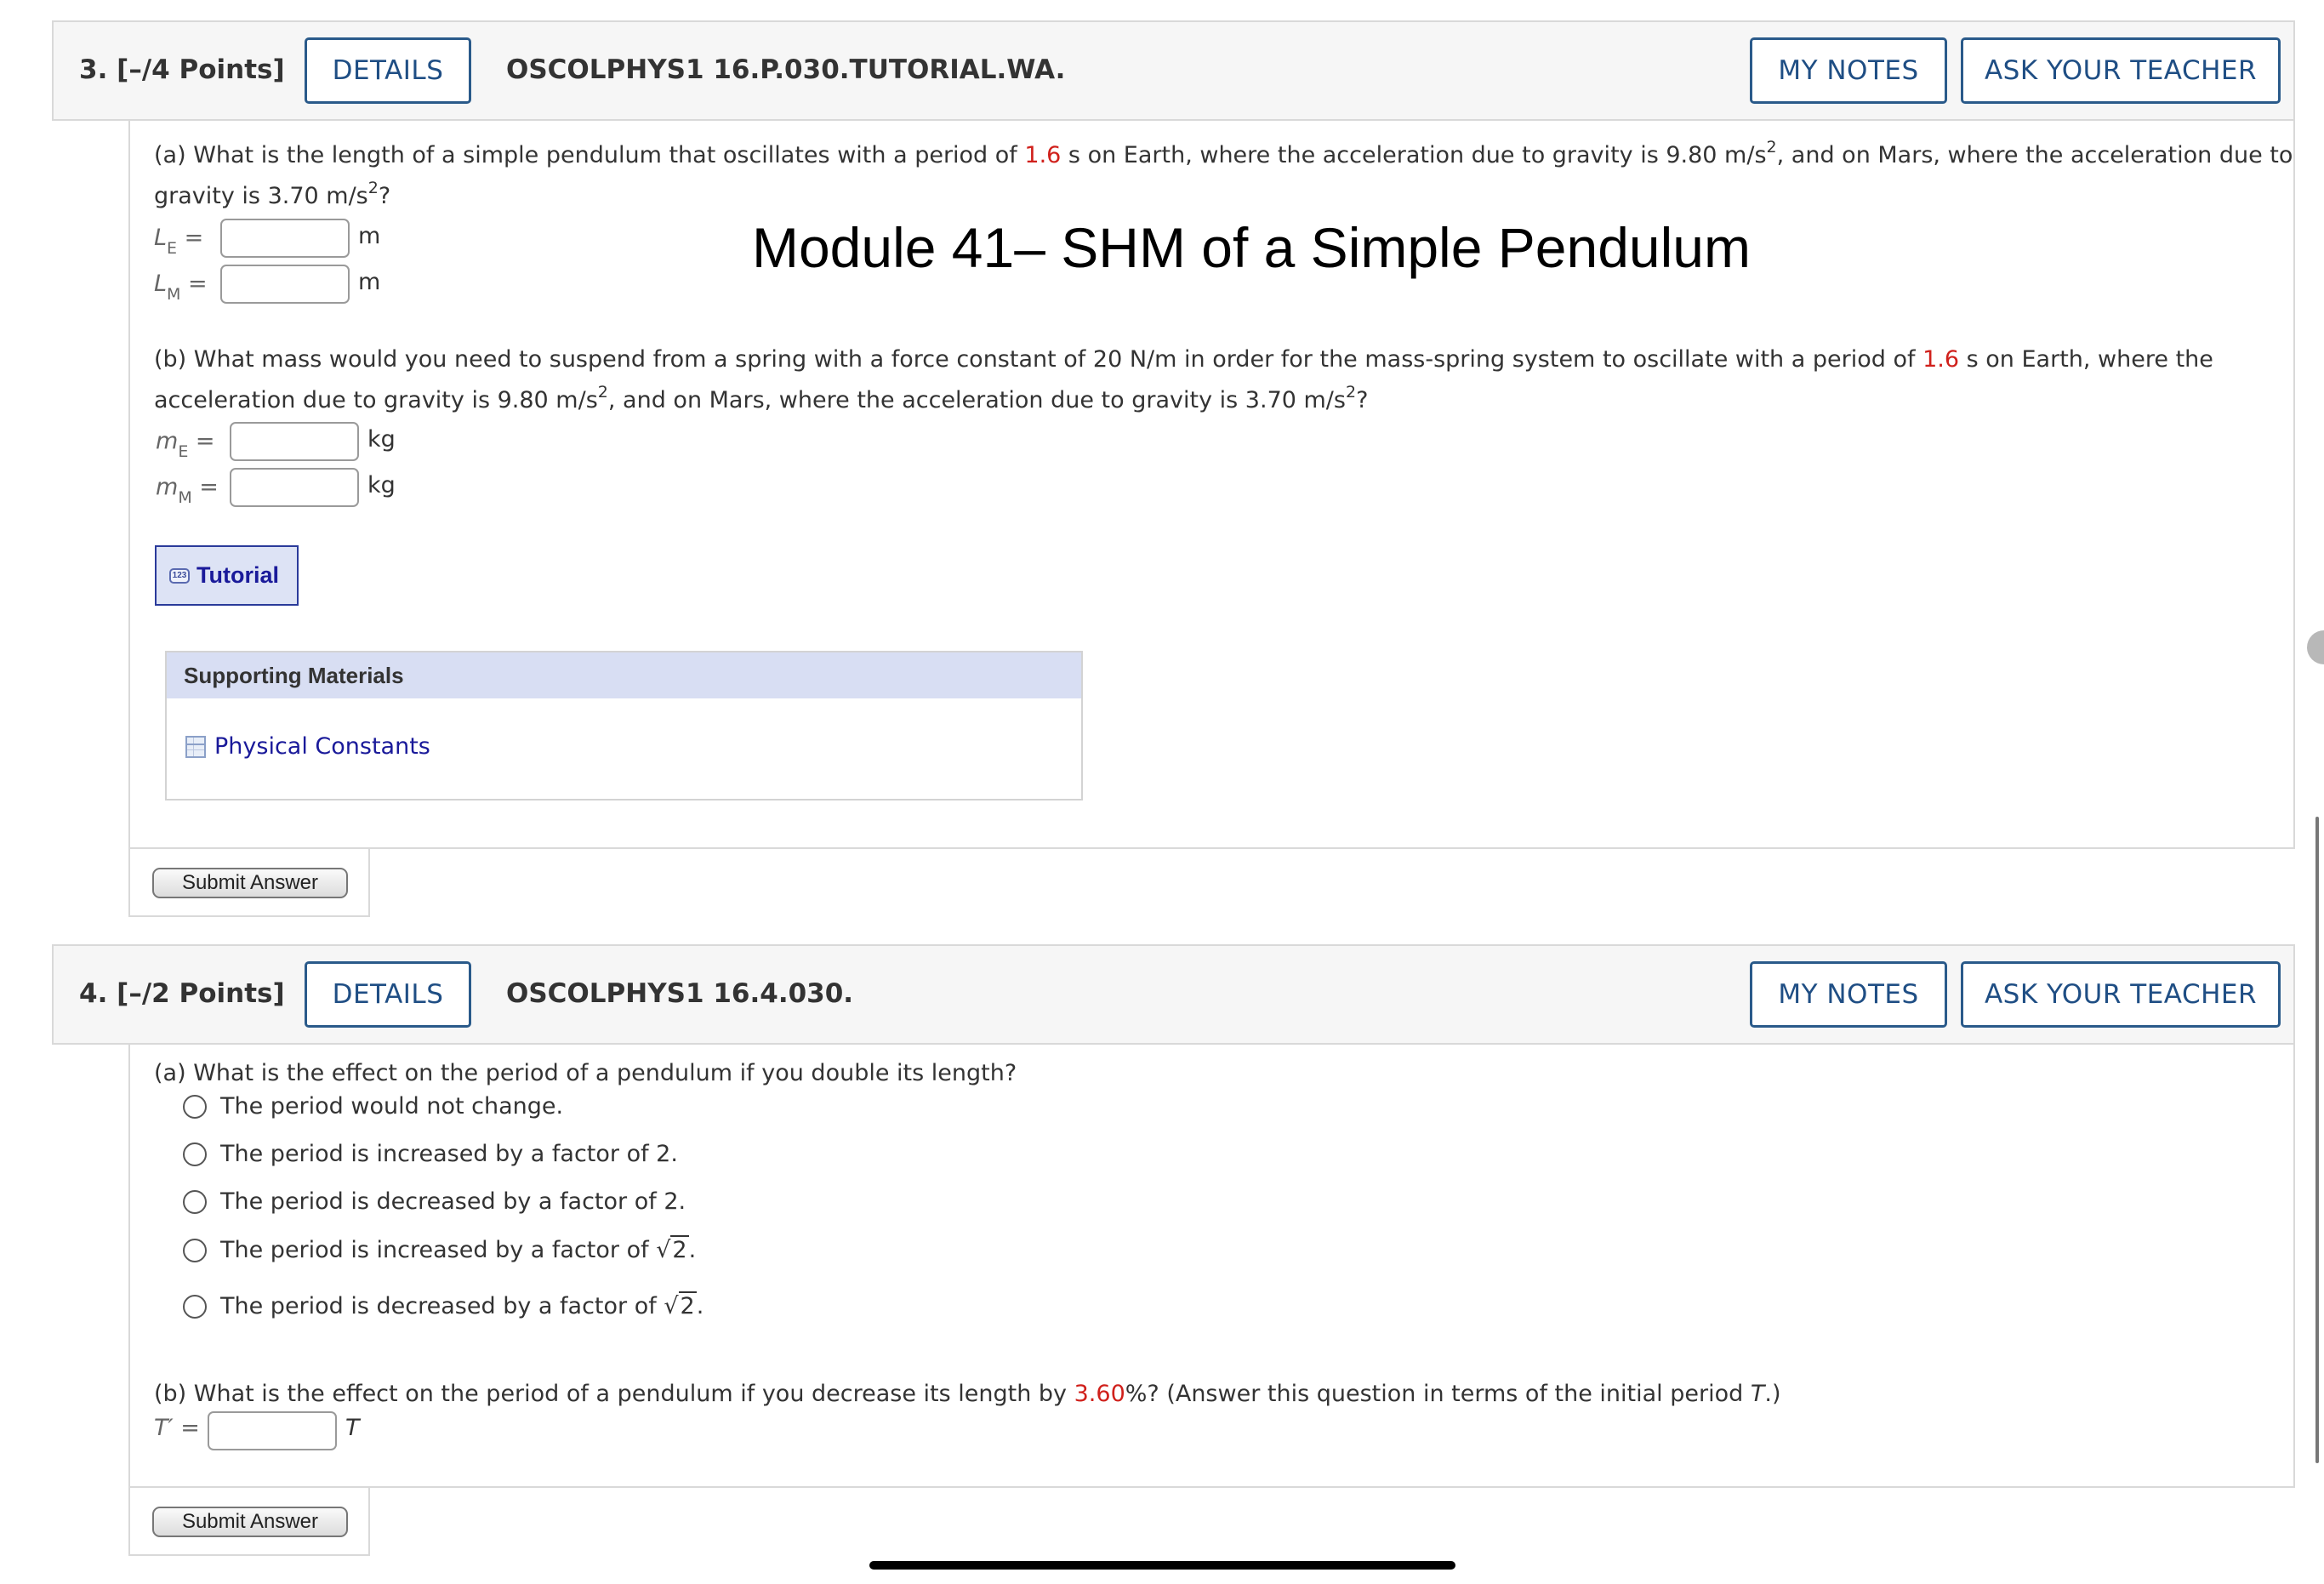 This screenshot has width=2324, height=1584. I want to click on me-input, so click(294, 441).